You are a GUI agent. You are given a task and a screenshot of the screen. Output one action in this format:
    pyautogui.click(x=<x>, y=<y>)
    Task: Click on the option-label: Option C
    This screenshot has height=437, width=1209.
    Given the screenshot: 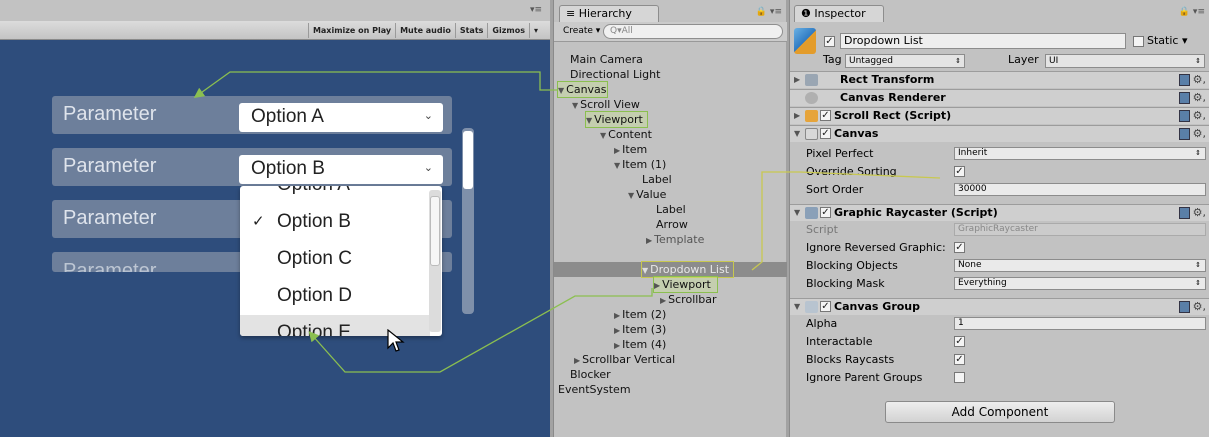 What is the action you would take?
    pyautogui.click(x=314, y=258)
    